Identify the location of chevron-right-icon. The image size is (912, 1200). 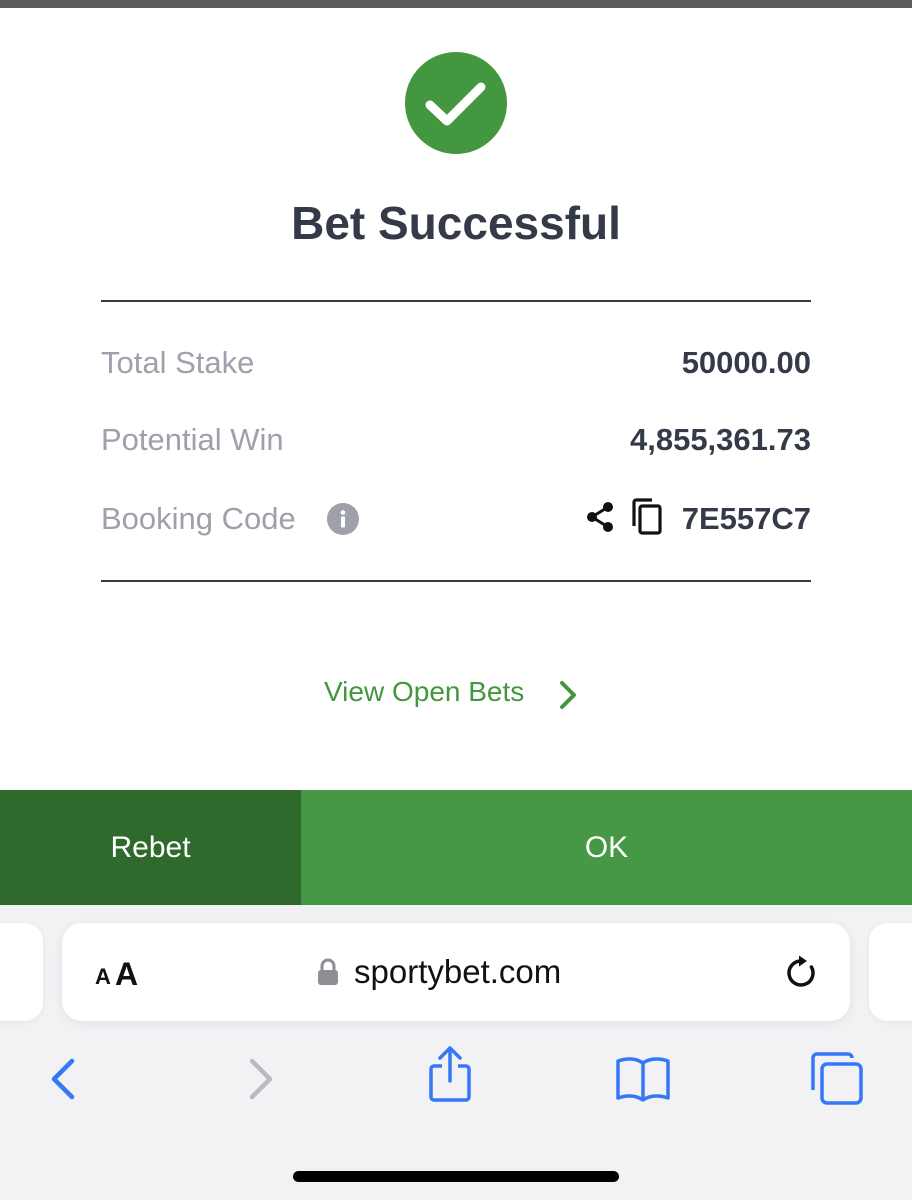
(568, 697).